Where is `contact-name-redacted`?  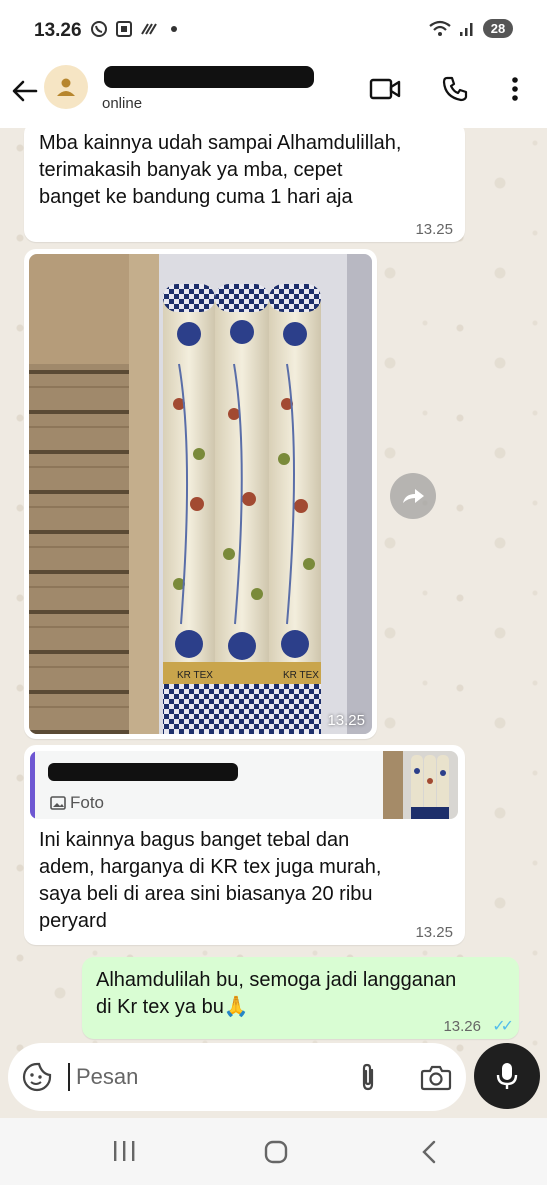
contact-name-redacted is located at coordinates (209, 77).